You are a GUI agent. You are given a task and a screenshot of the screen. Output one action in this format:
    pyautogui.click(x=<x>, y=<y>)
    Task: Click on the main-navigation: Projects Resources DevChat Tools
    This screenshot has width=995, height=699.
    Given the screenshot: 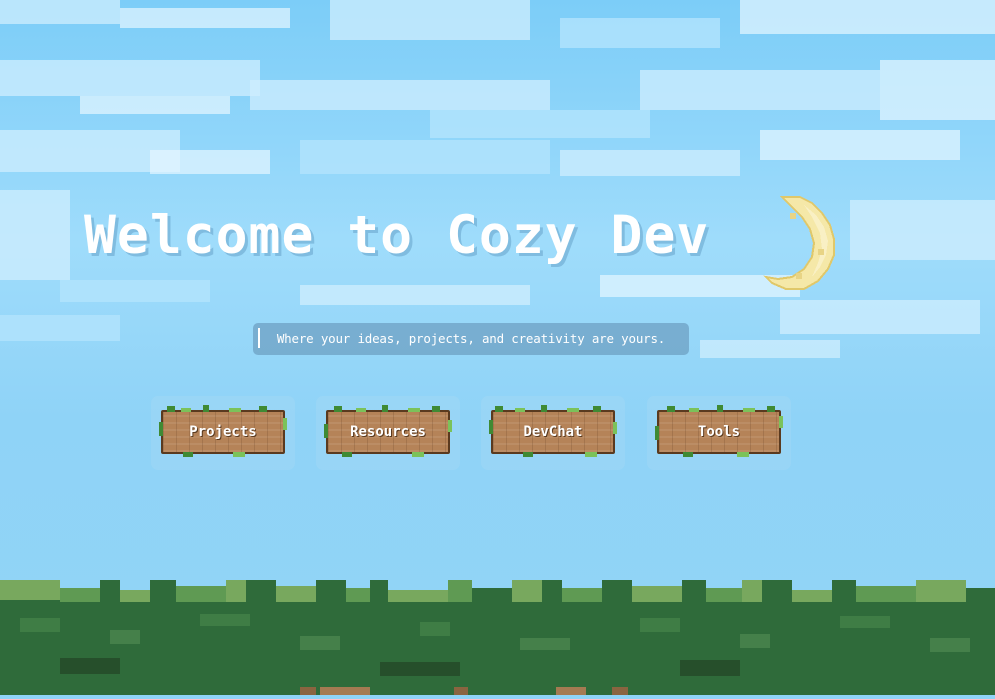 What is the action you would take?
    pyautogui.click(x=471, y=433)
    